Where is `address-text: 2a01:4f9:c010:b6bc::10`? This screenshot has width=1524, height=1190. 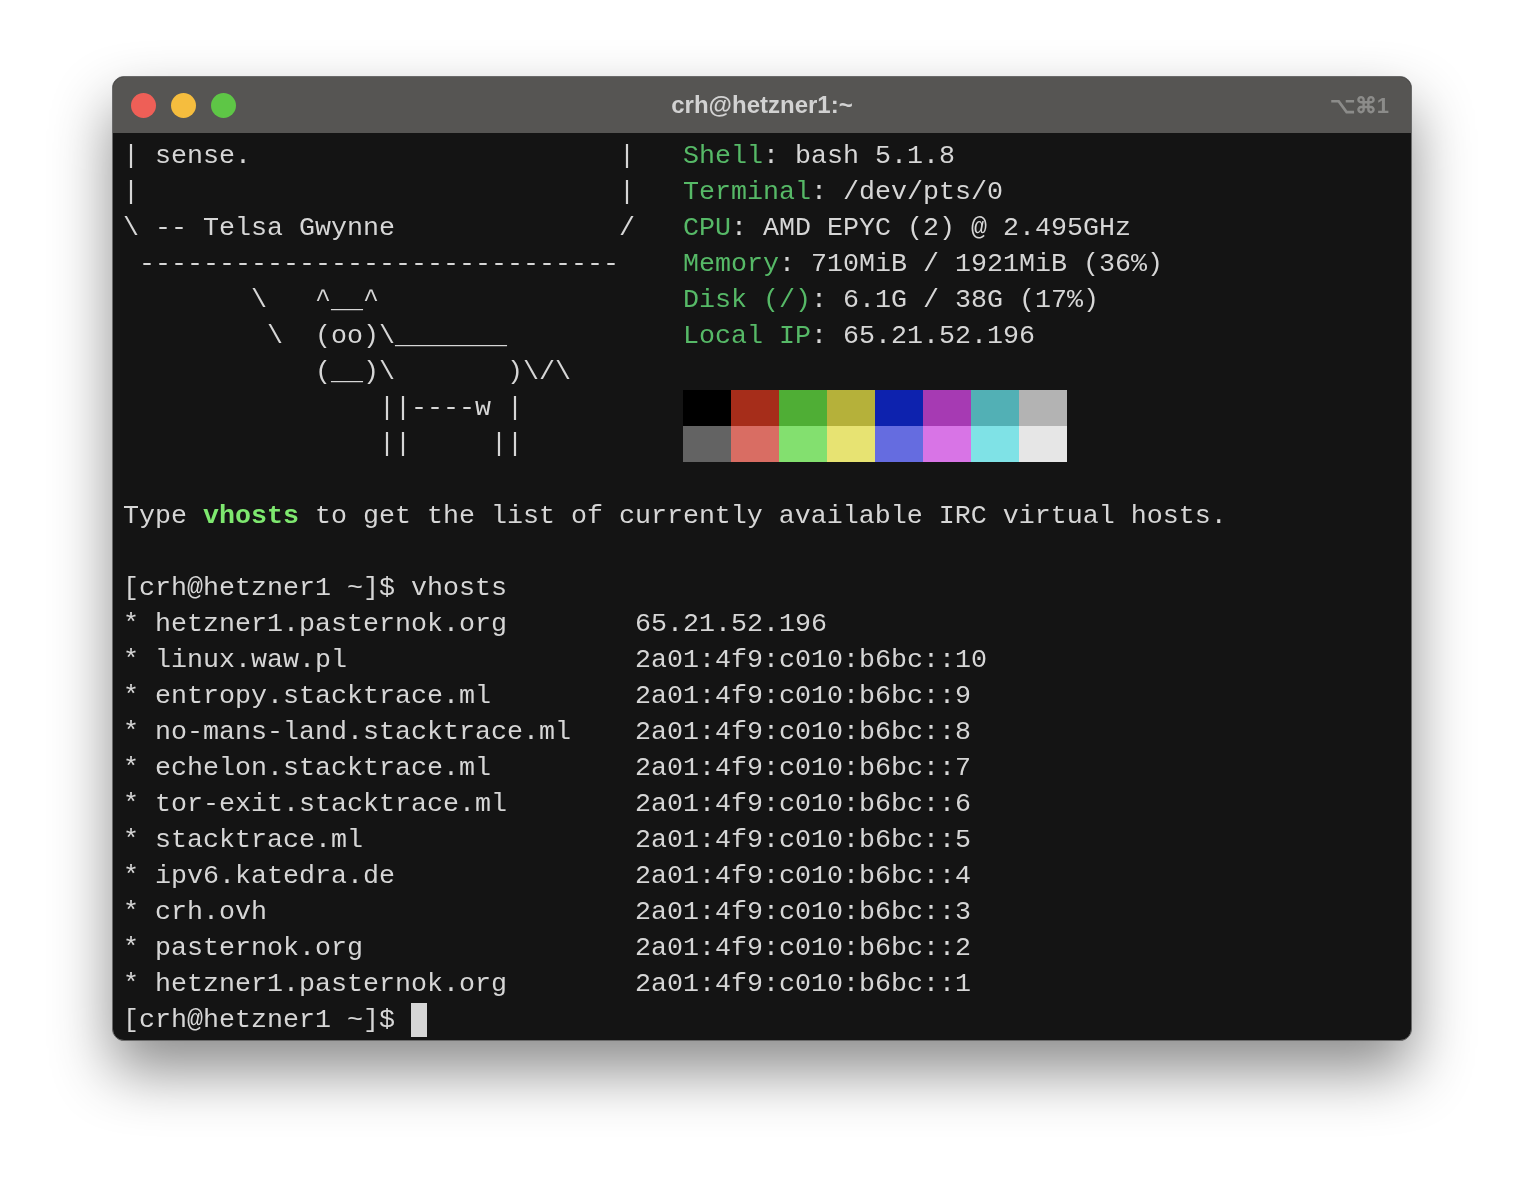
address-text: 2a01:4f9:c010:b6bc::10 is located at coordinates (811, 660).